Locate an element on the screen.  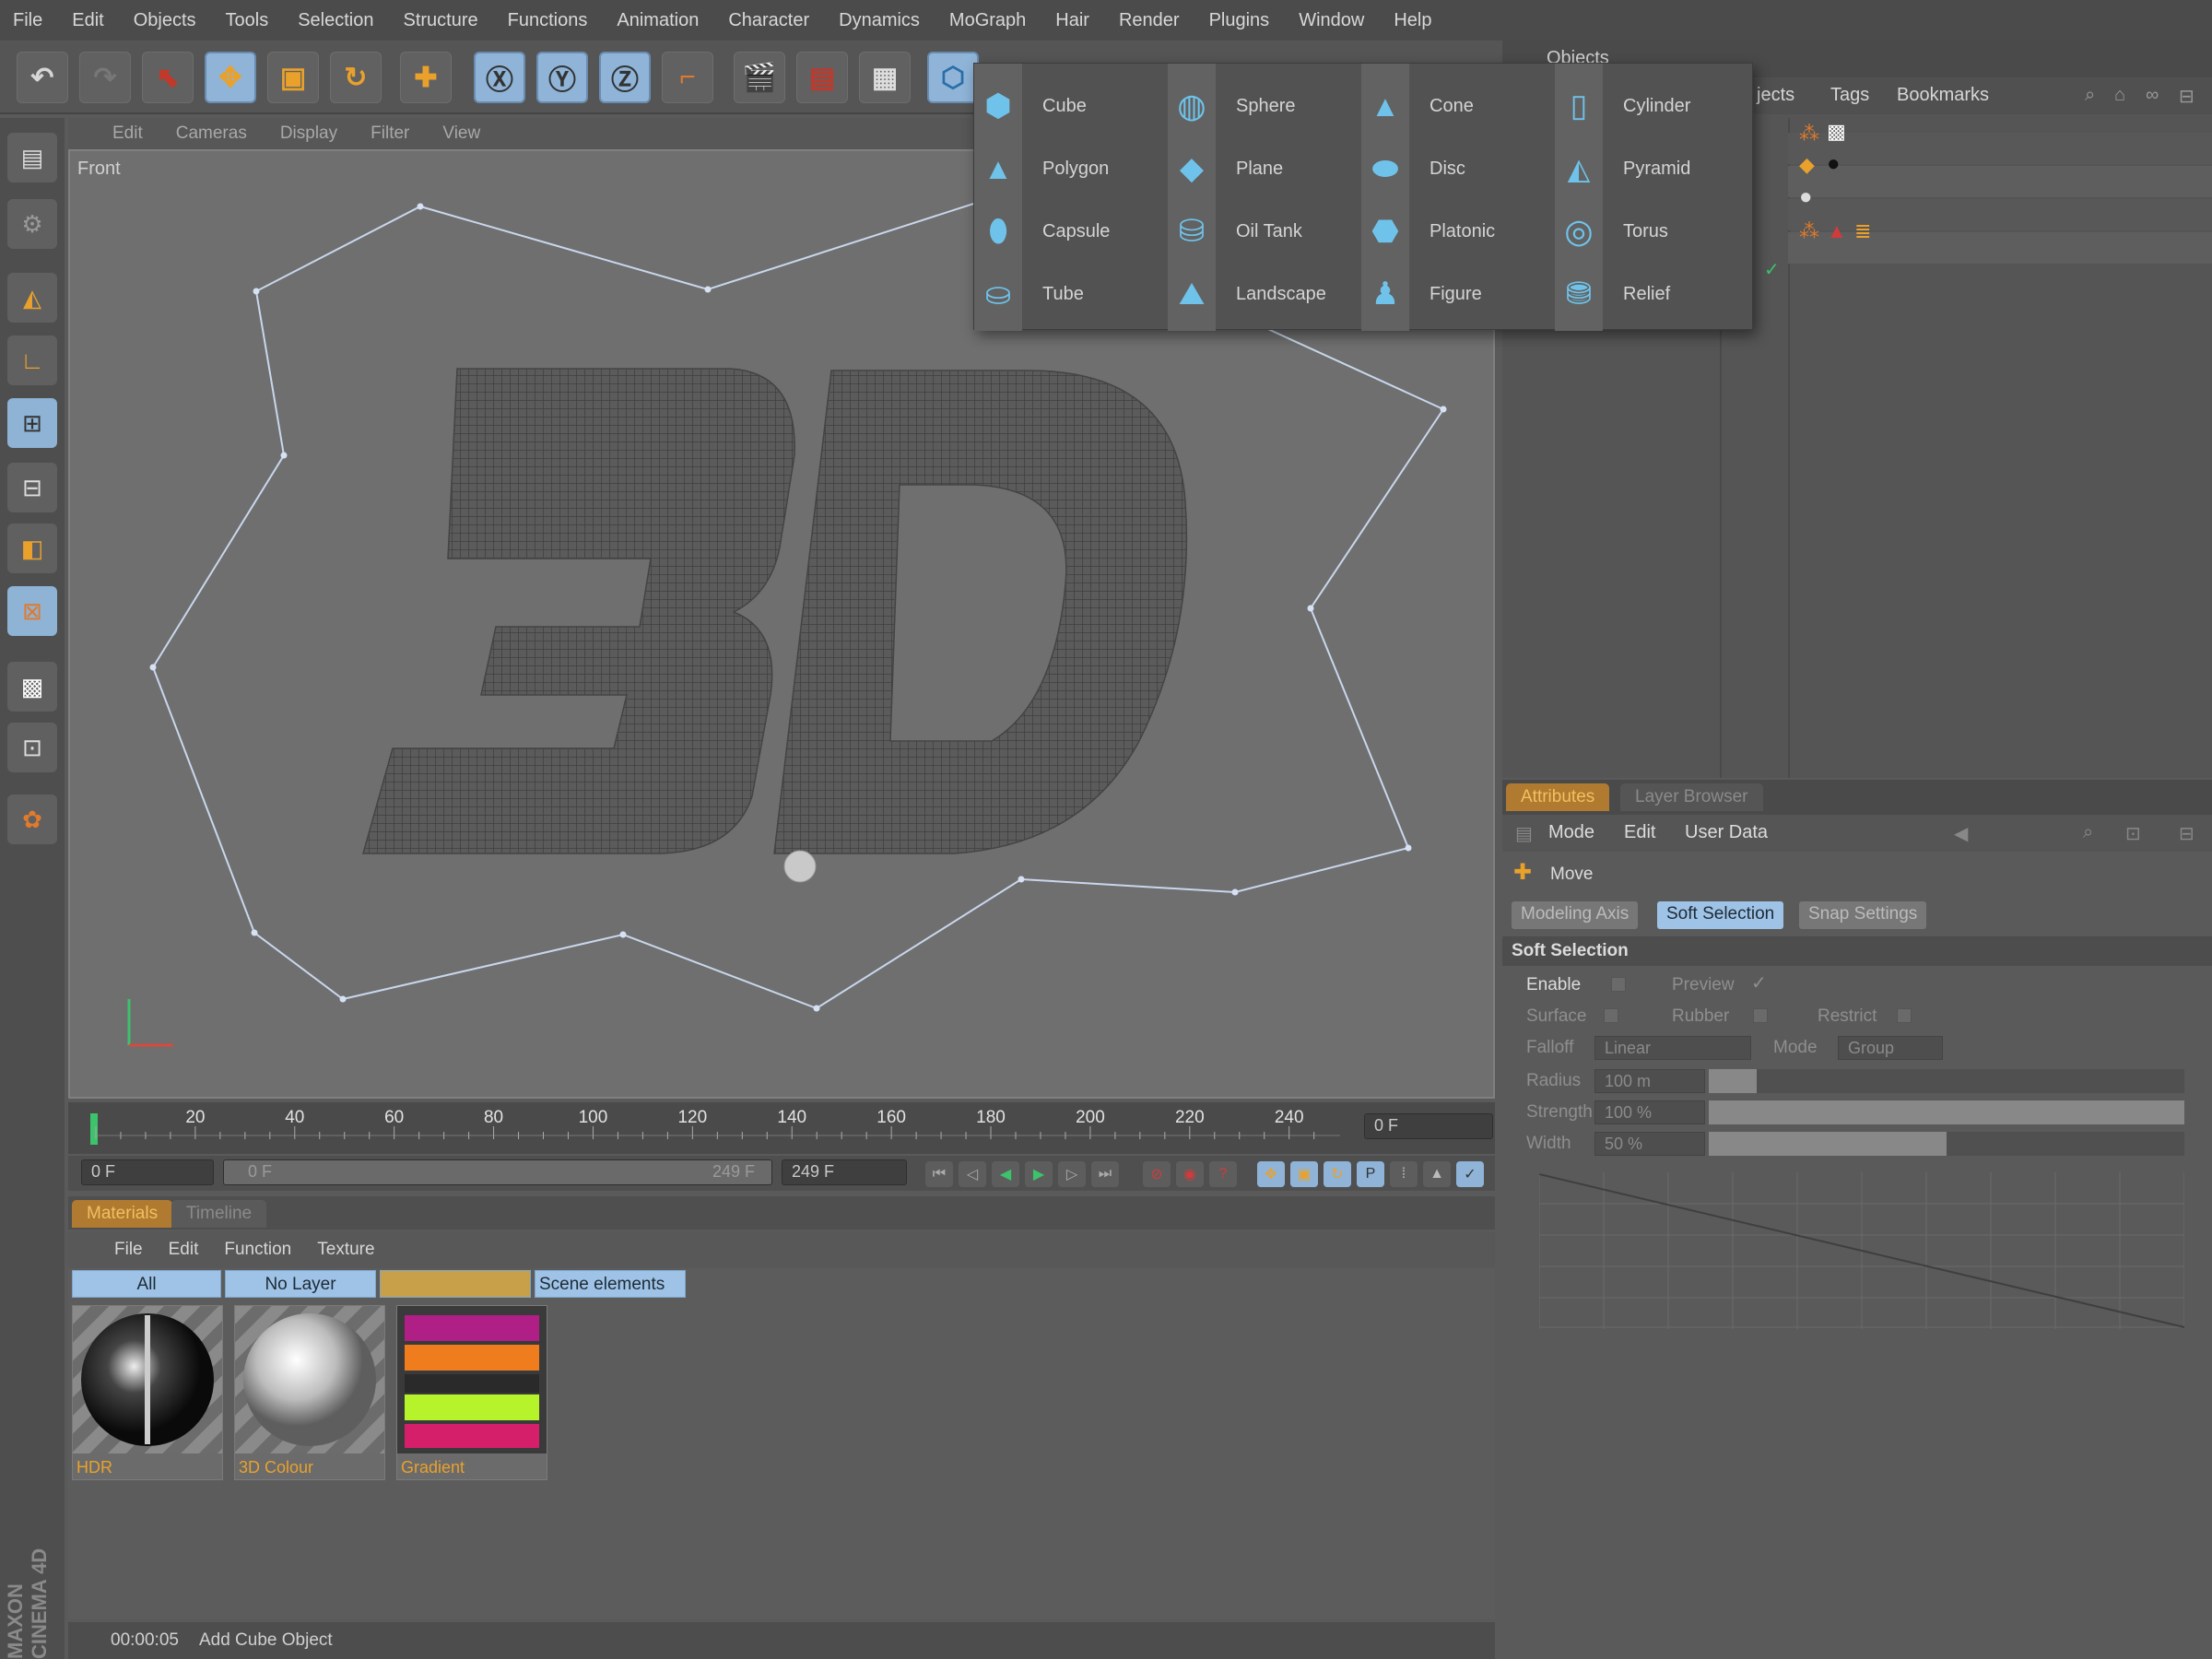
layer-tab-all: All is located at coordinates (146, 1284).